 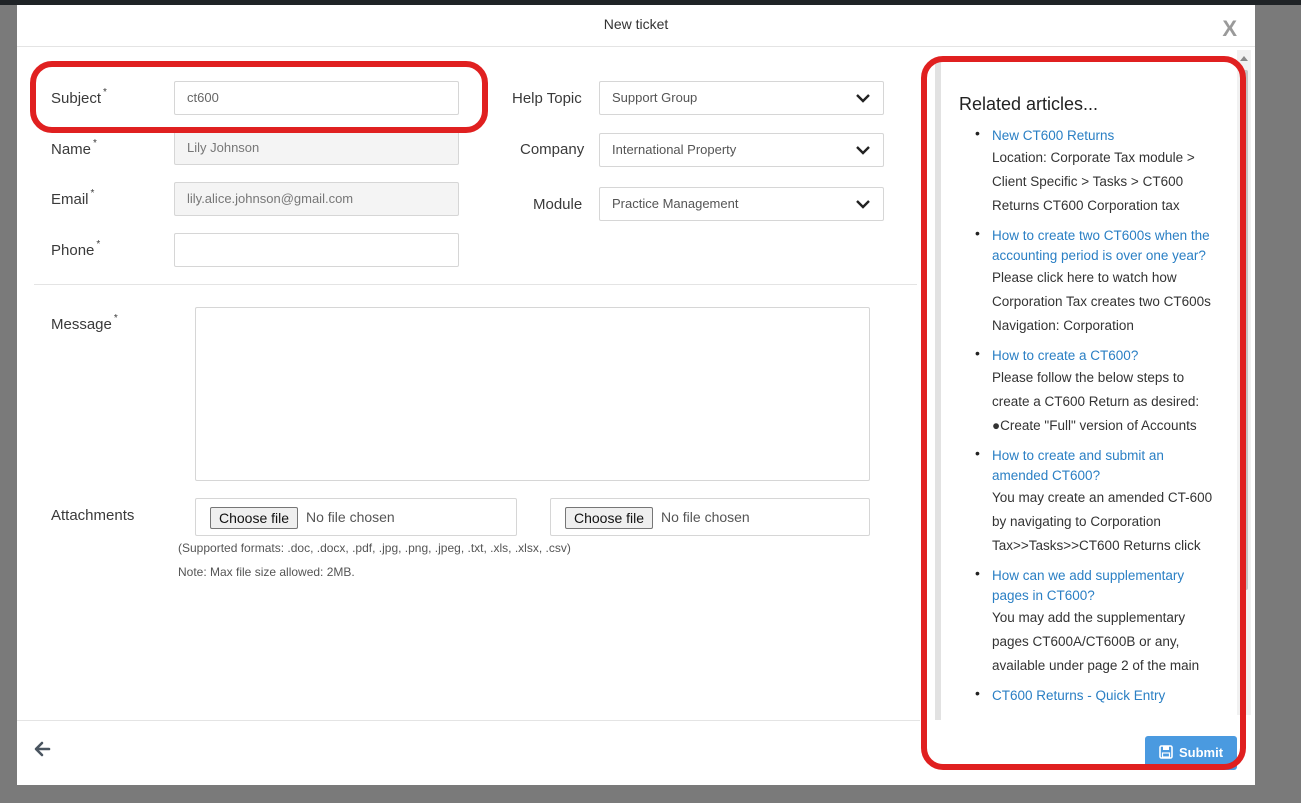 What do you see at coordinates (73, 198) in the screenshot?
I see `email-label: Email *` at bounding box center [73, 198].